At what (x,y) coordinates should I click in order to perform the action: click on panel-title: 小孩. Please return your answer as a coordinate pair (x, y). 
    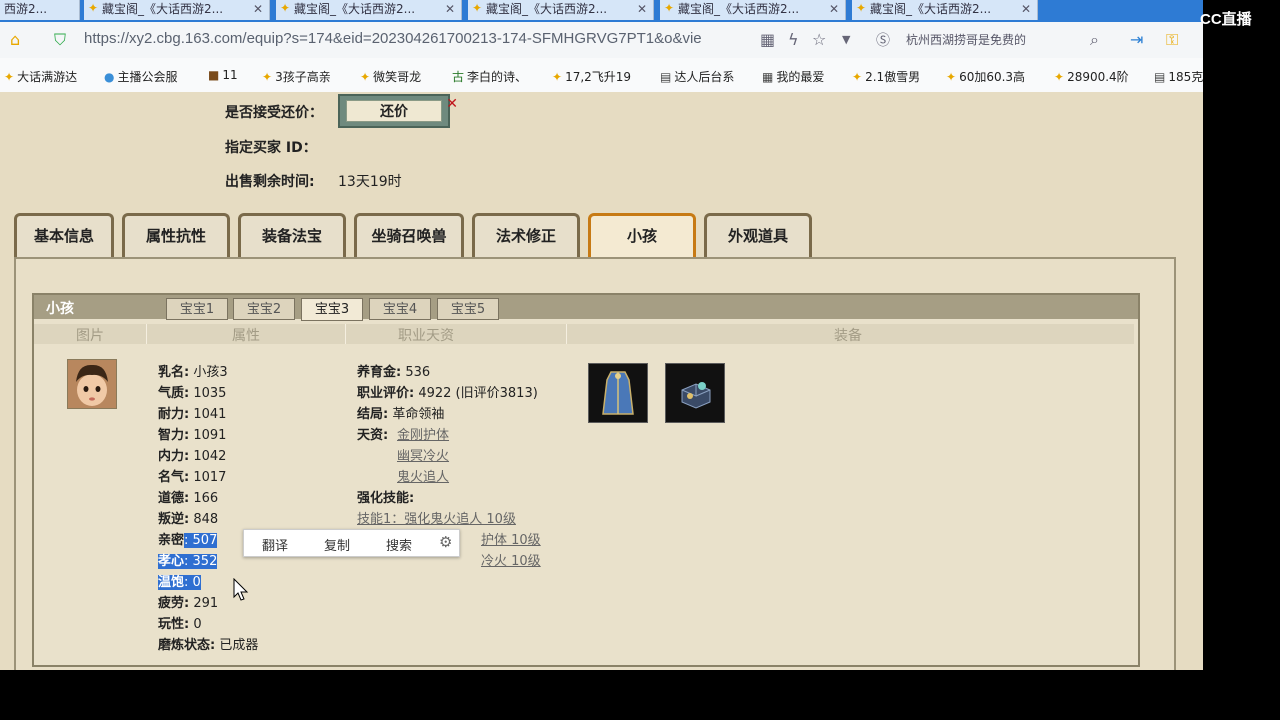
    Looking at the image, I should click on (60, 309).